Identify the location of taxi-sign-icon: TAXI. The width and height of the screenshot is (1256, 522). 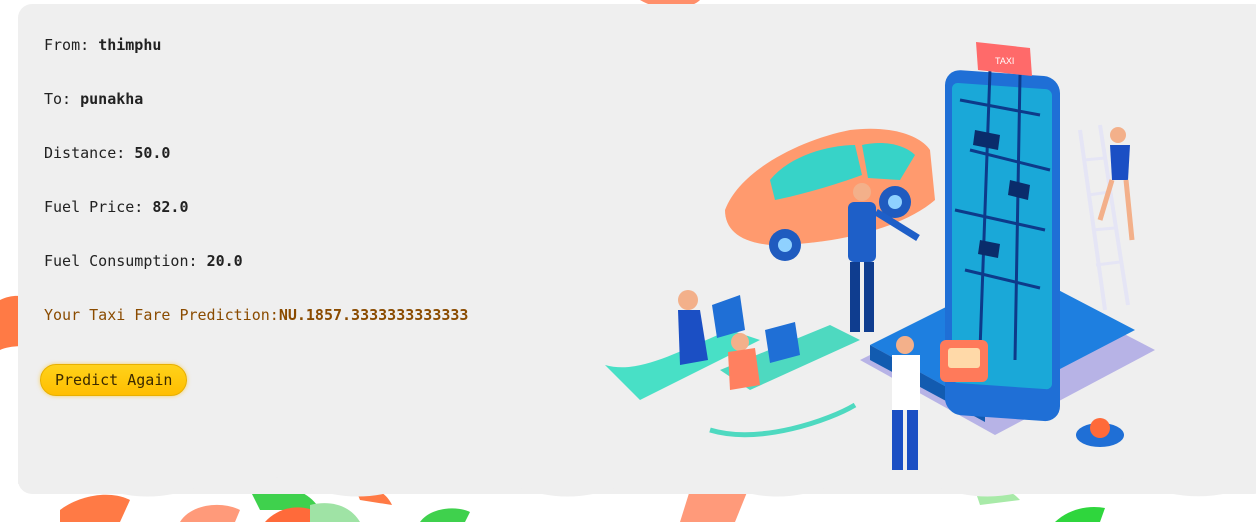
(1004, 59).